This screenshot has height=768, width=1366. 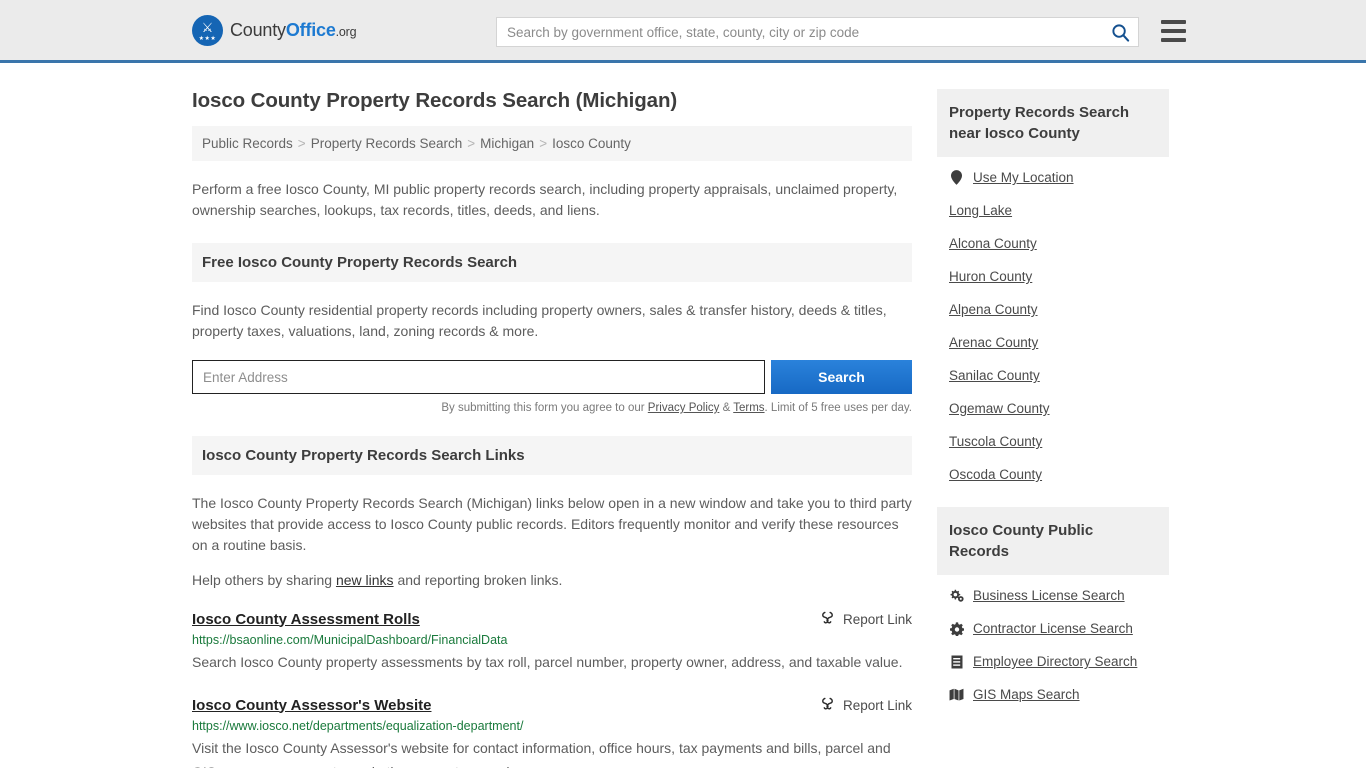 I want to click on sidebar-item-employee-directory-search: Employee Directory Search, so click(x=1053, y=661).